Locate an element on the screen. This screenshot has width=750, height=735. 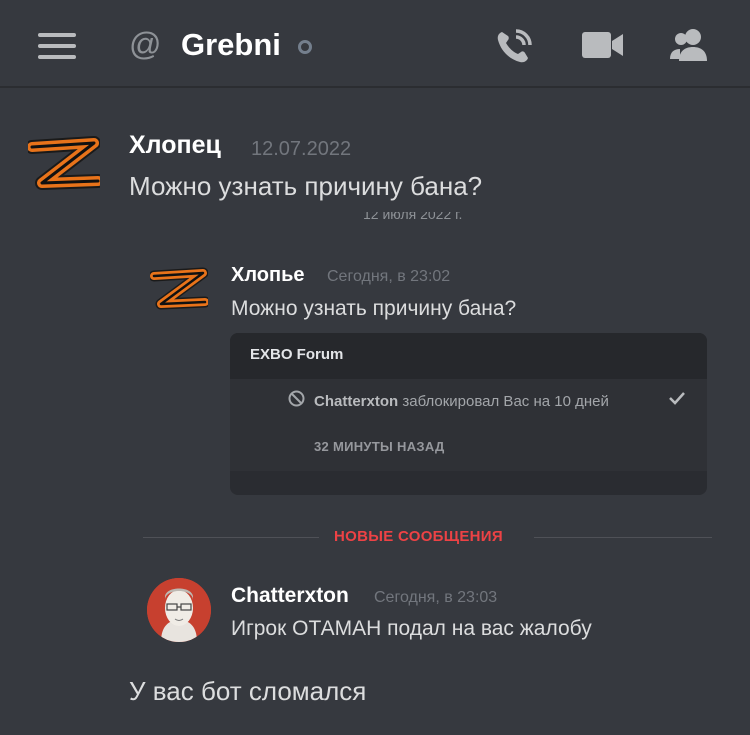
bot-timestamp: Сегодня, в 23:03 is located at coordinates (436, 597).